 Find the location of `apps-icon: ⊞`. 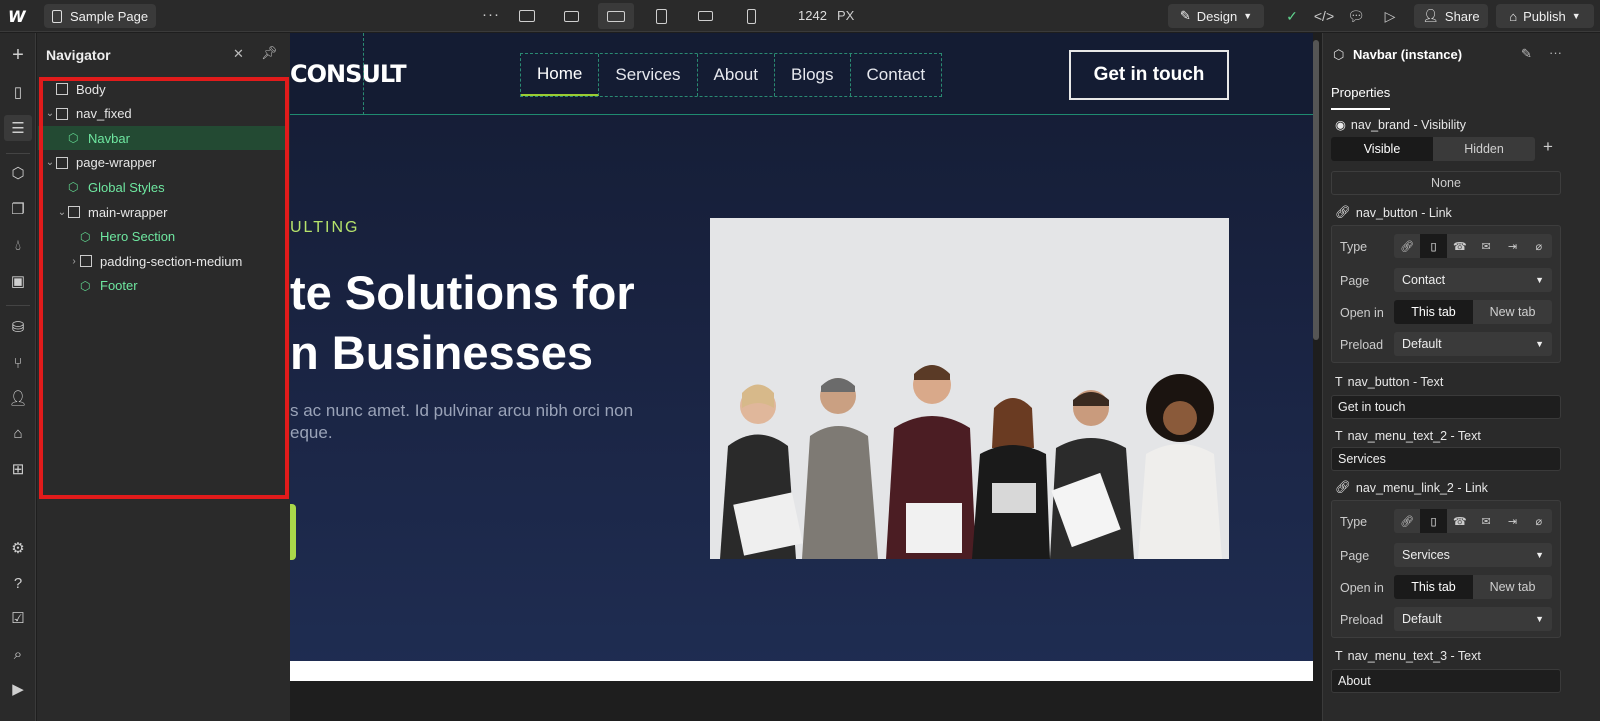

apps-icon: ⊞ is located at coordinates (18, 469).